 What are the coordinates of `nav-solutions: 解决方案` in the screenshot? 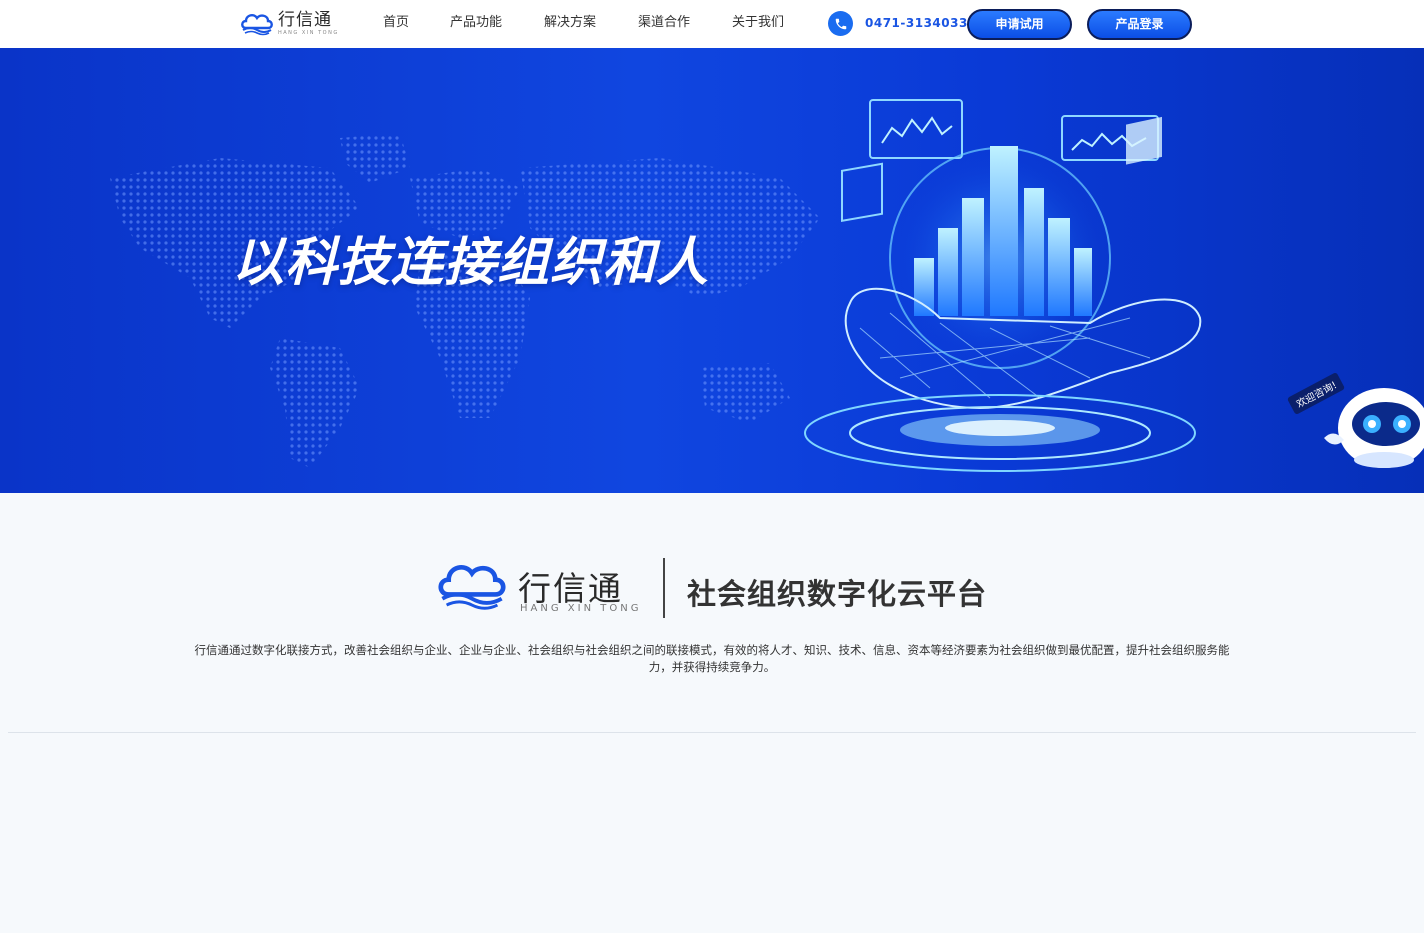 It's located at (570, 24).